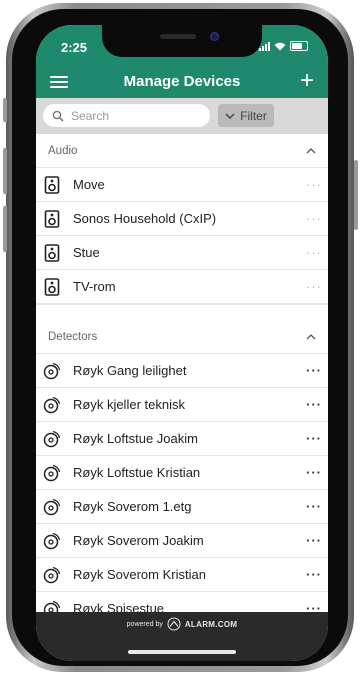 This screenshot has height=675, width=361. What do you see at coordinates (307, 81) in the screenshot?
I see `add-device-button: +` at bounding box center [307, 81].